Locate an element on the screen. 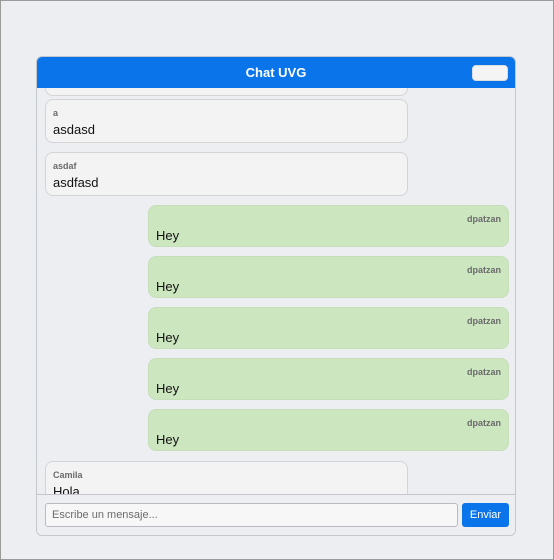  header-action-button is located at coordinates (490, 73).